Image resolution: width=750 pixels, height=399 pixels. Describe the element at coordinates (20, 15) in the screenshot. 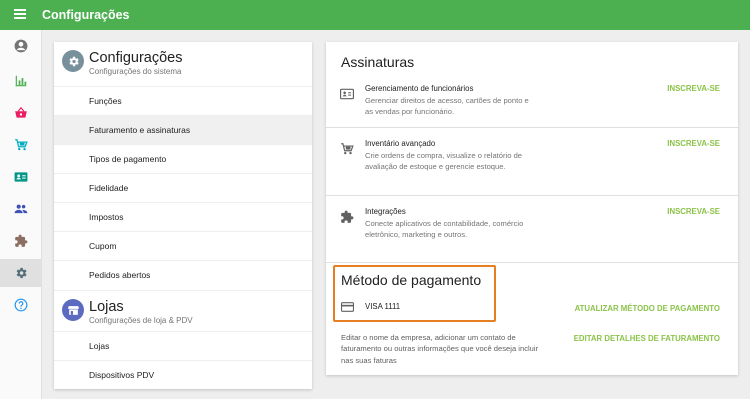

I see `hamburger-menu-icon` at that location.